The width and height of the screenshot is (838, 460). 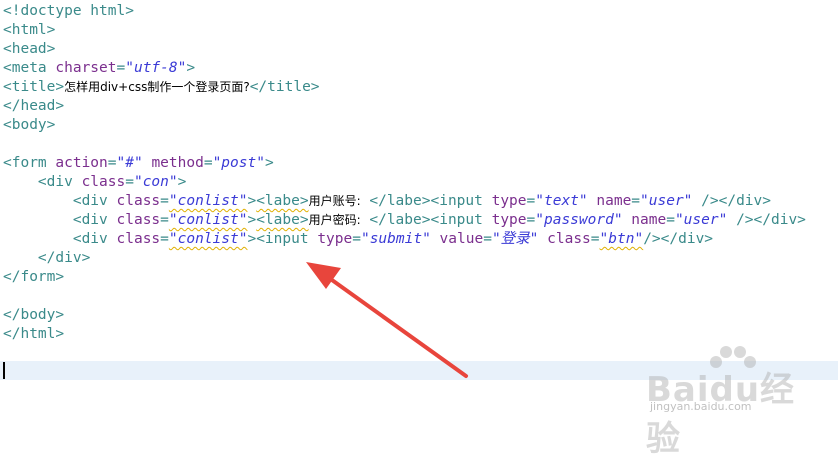 I want to click on baidu-watermark: Baidu经验 jingyan.baidu.com, so click(x=735, y=399).